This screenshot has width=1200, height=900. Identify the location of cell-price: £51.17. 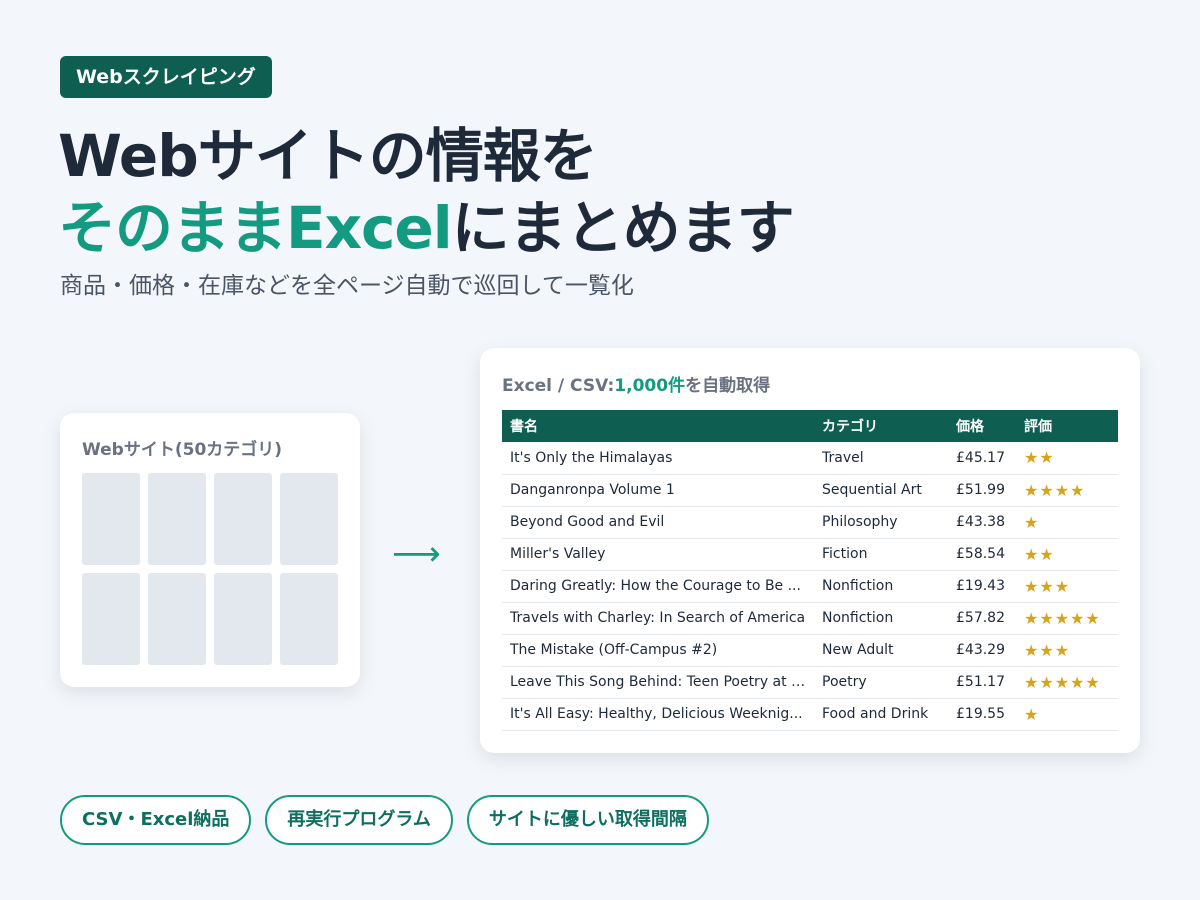
(982, 682).